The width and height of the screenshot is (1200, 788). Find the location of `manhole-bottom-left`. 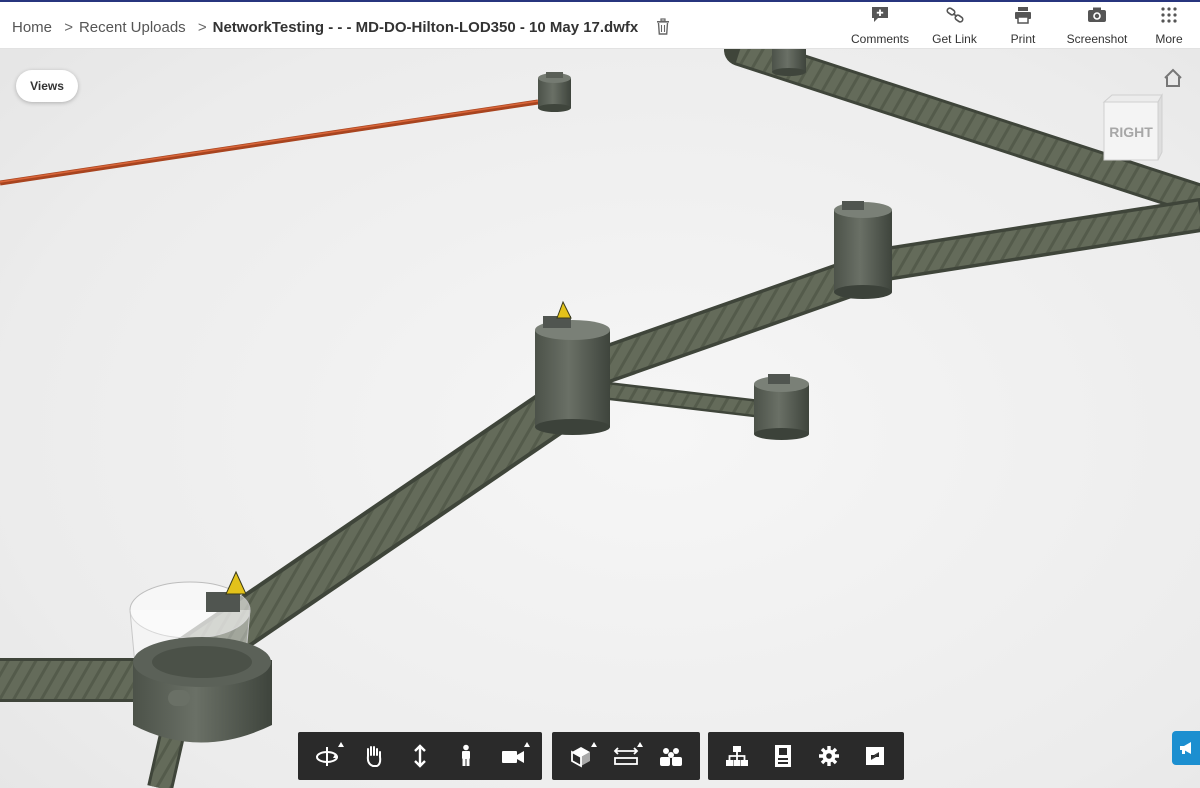

manhole-bottom-left is located at coordinates (200, 656).